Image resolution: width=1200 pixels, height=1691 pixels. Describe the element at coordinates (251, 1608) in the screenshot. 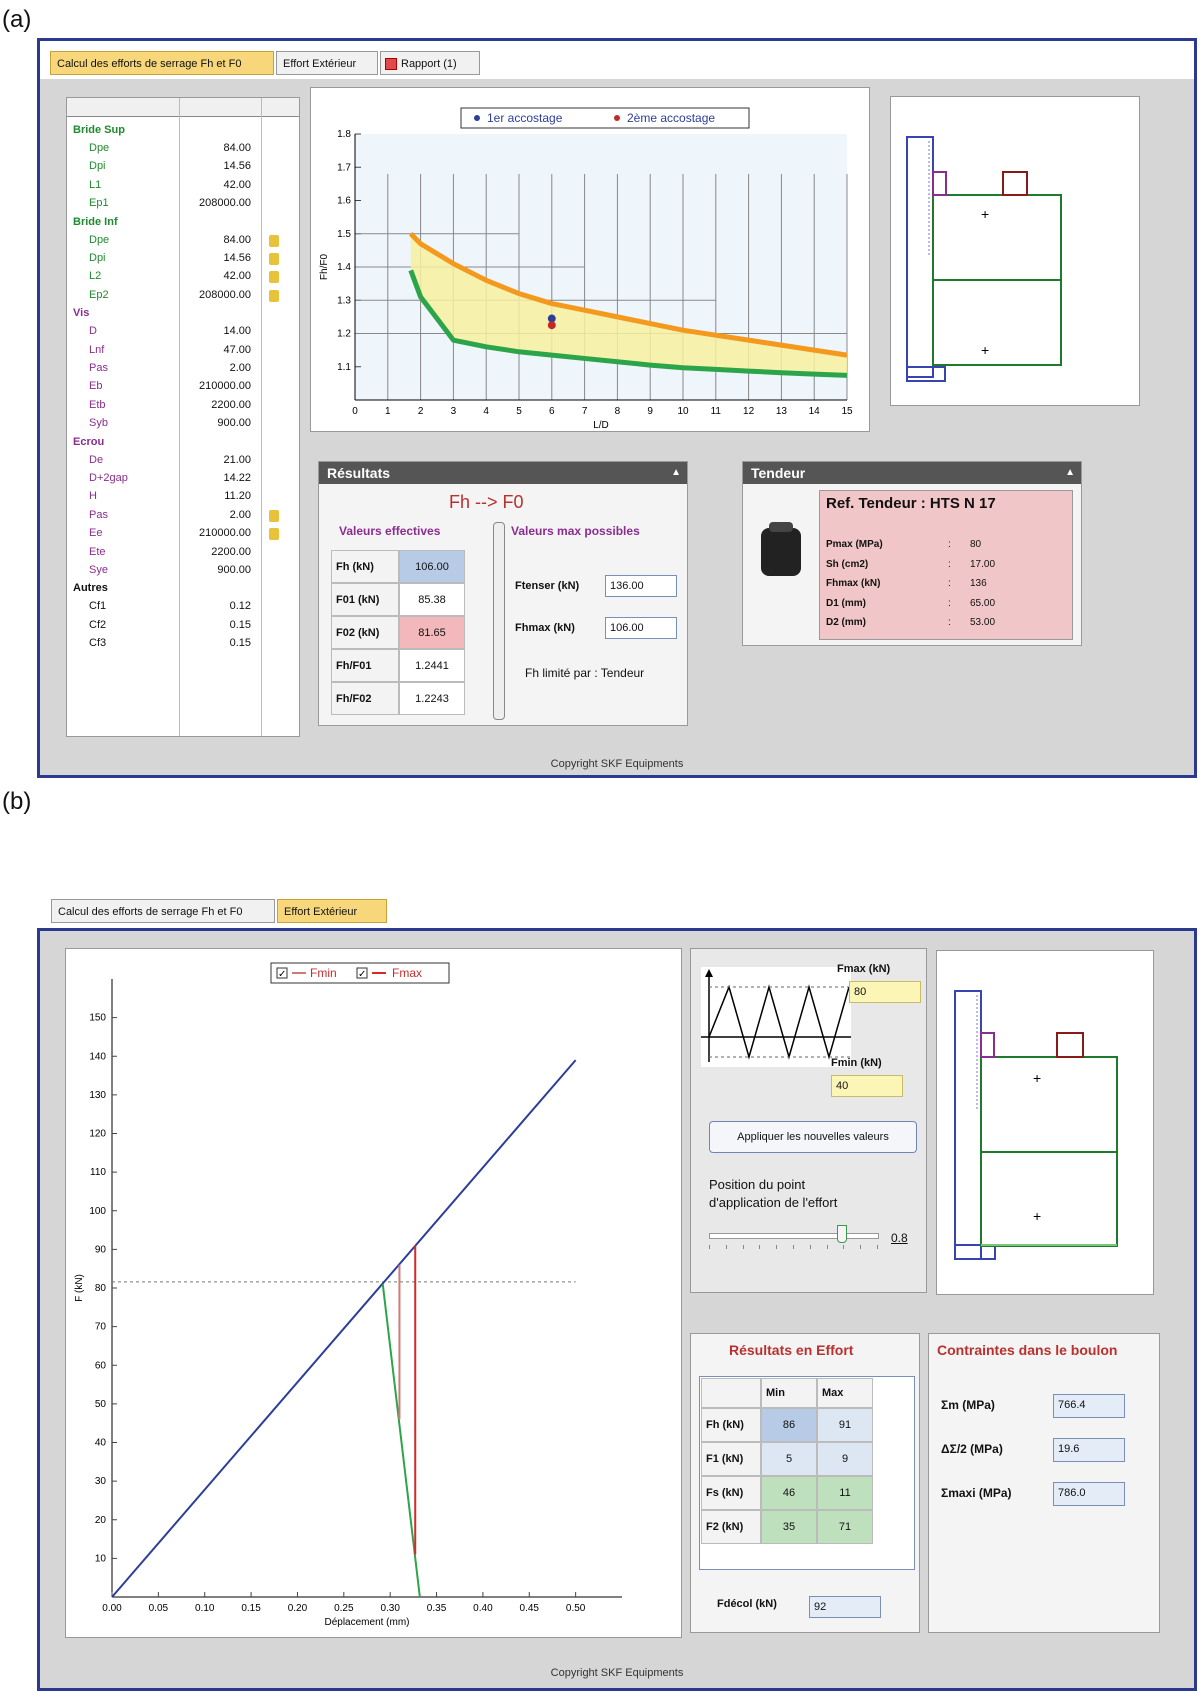

I see `x-tick-label: 0.15` at that location.